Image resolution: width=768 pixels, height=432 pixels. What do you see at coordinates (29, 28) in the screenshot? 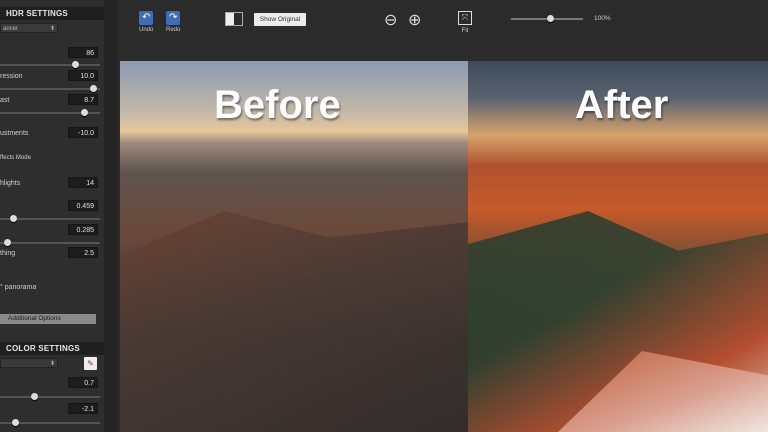
I see `preset-select: ancer ⬍` at bounding box center [29, 28].